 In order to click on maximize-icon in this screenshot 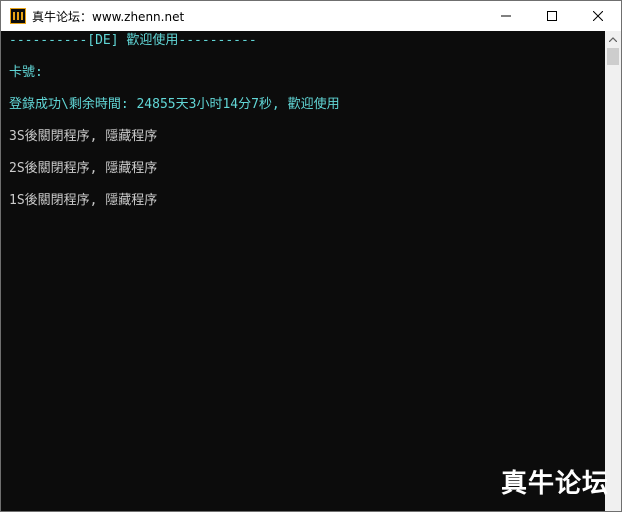, I will do `click(552, 16)`.